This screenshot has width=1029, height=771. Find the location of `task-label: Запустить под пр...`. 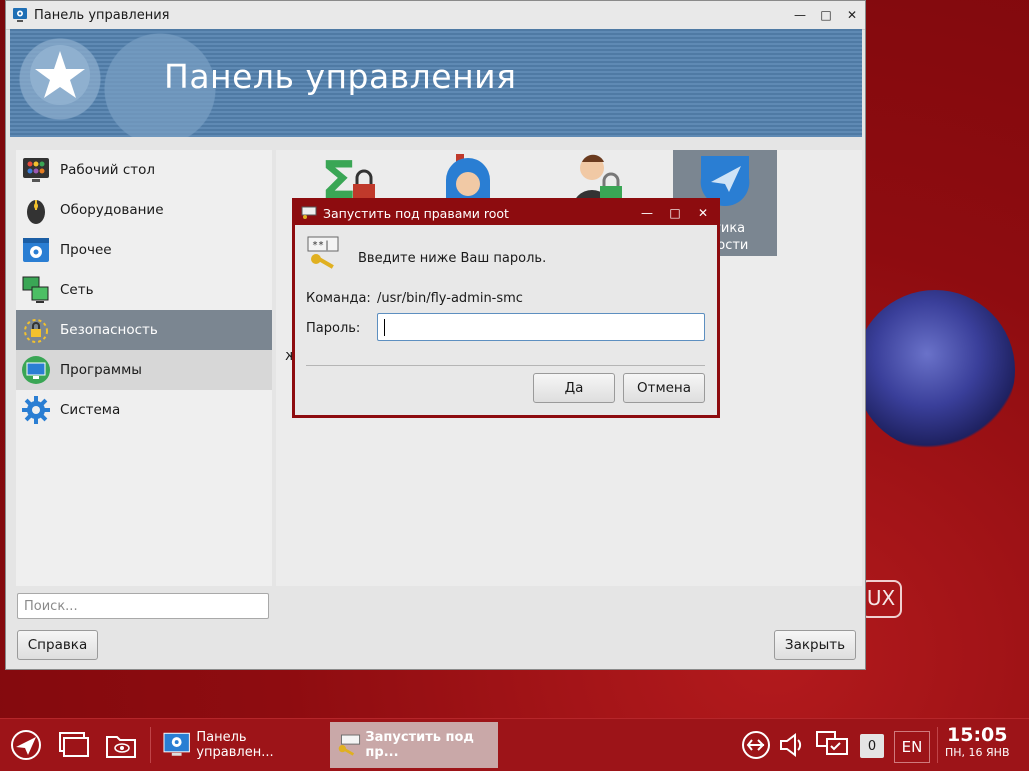

task-label: Запустить под пр... is located at coordinates (419, 745).